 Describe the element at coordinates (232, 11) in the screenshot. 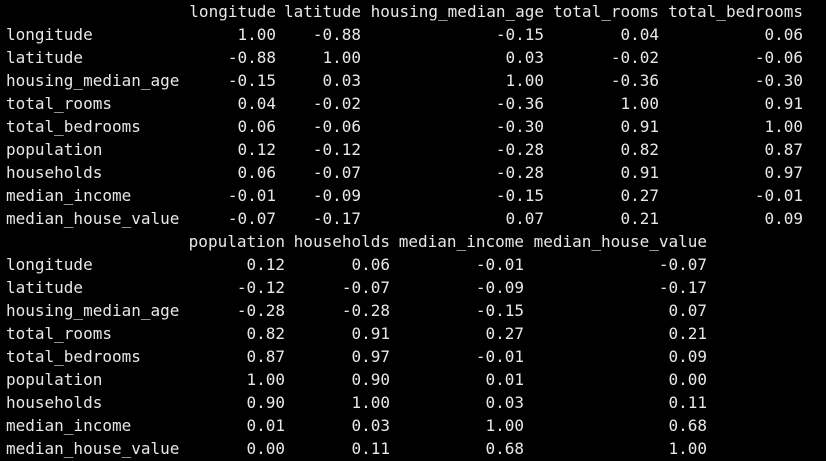

I see `column-header: longitude` at that location.